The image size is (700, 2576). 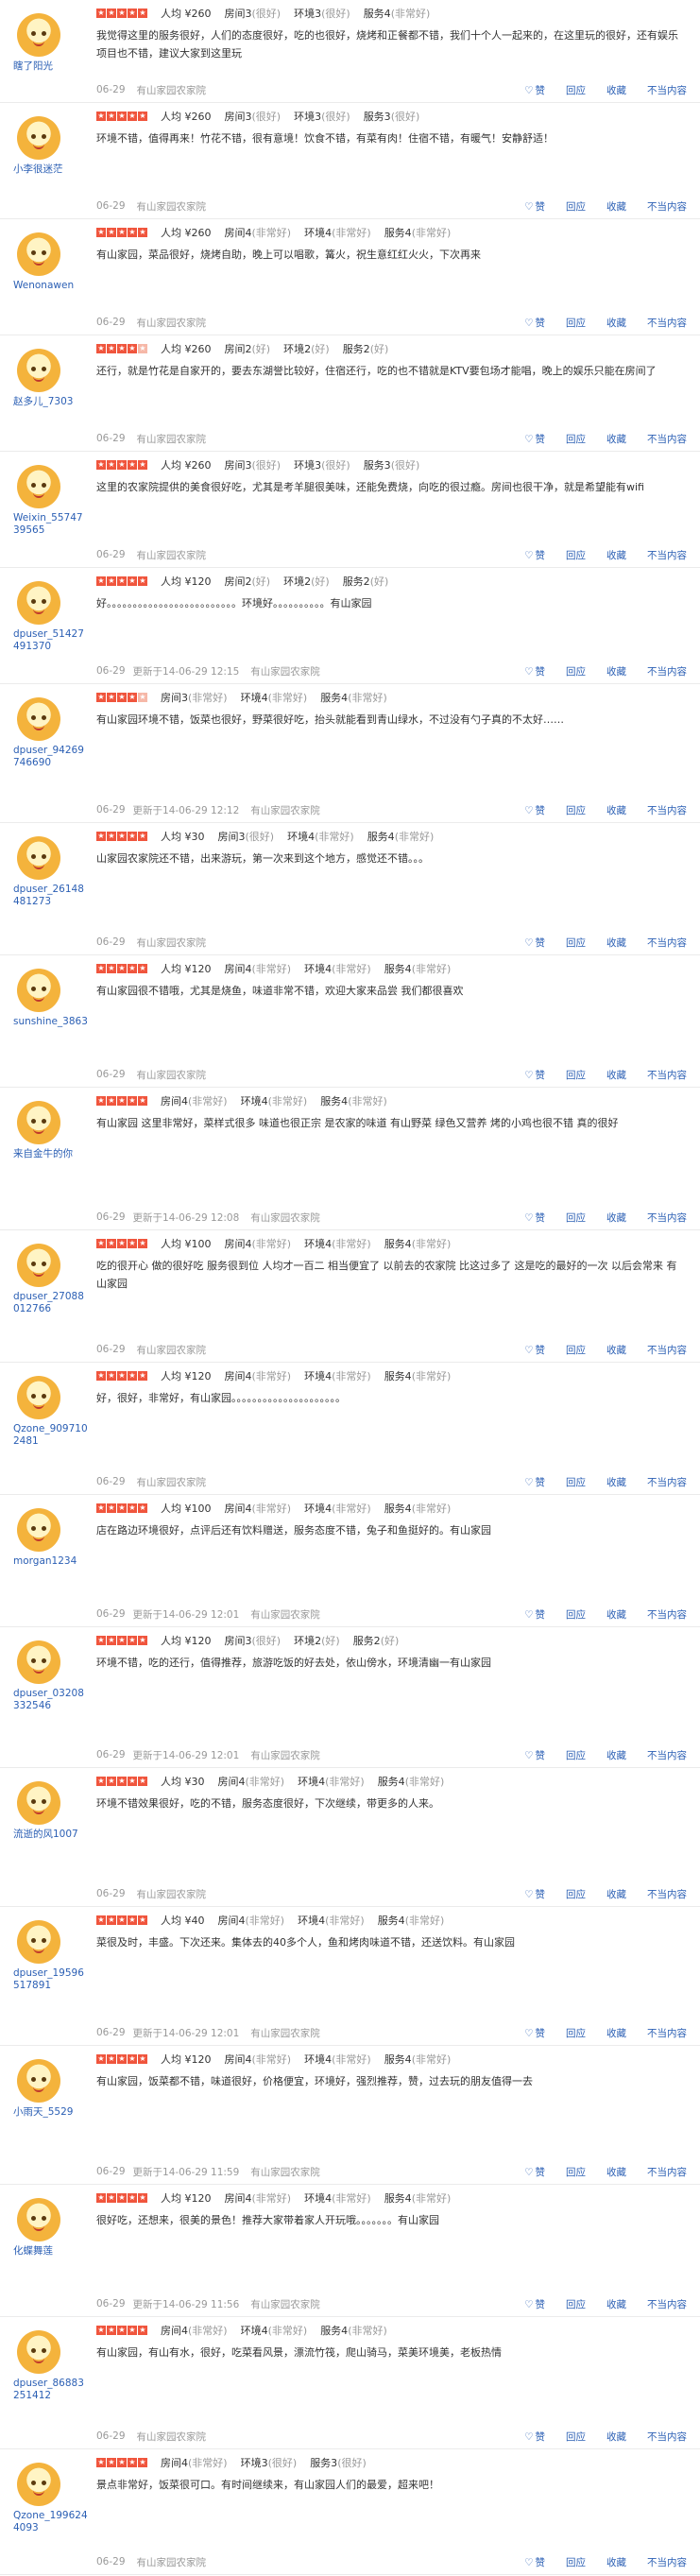 What do you see at coordinates (51, 757) in the screenshot?
I see `username-link: dpuser_94269746690` at bounding box center [51, 757].